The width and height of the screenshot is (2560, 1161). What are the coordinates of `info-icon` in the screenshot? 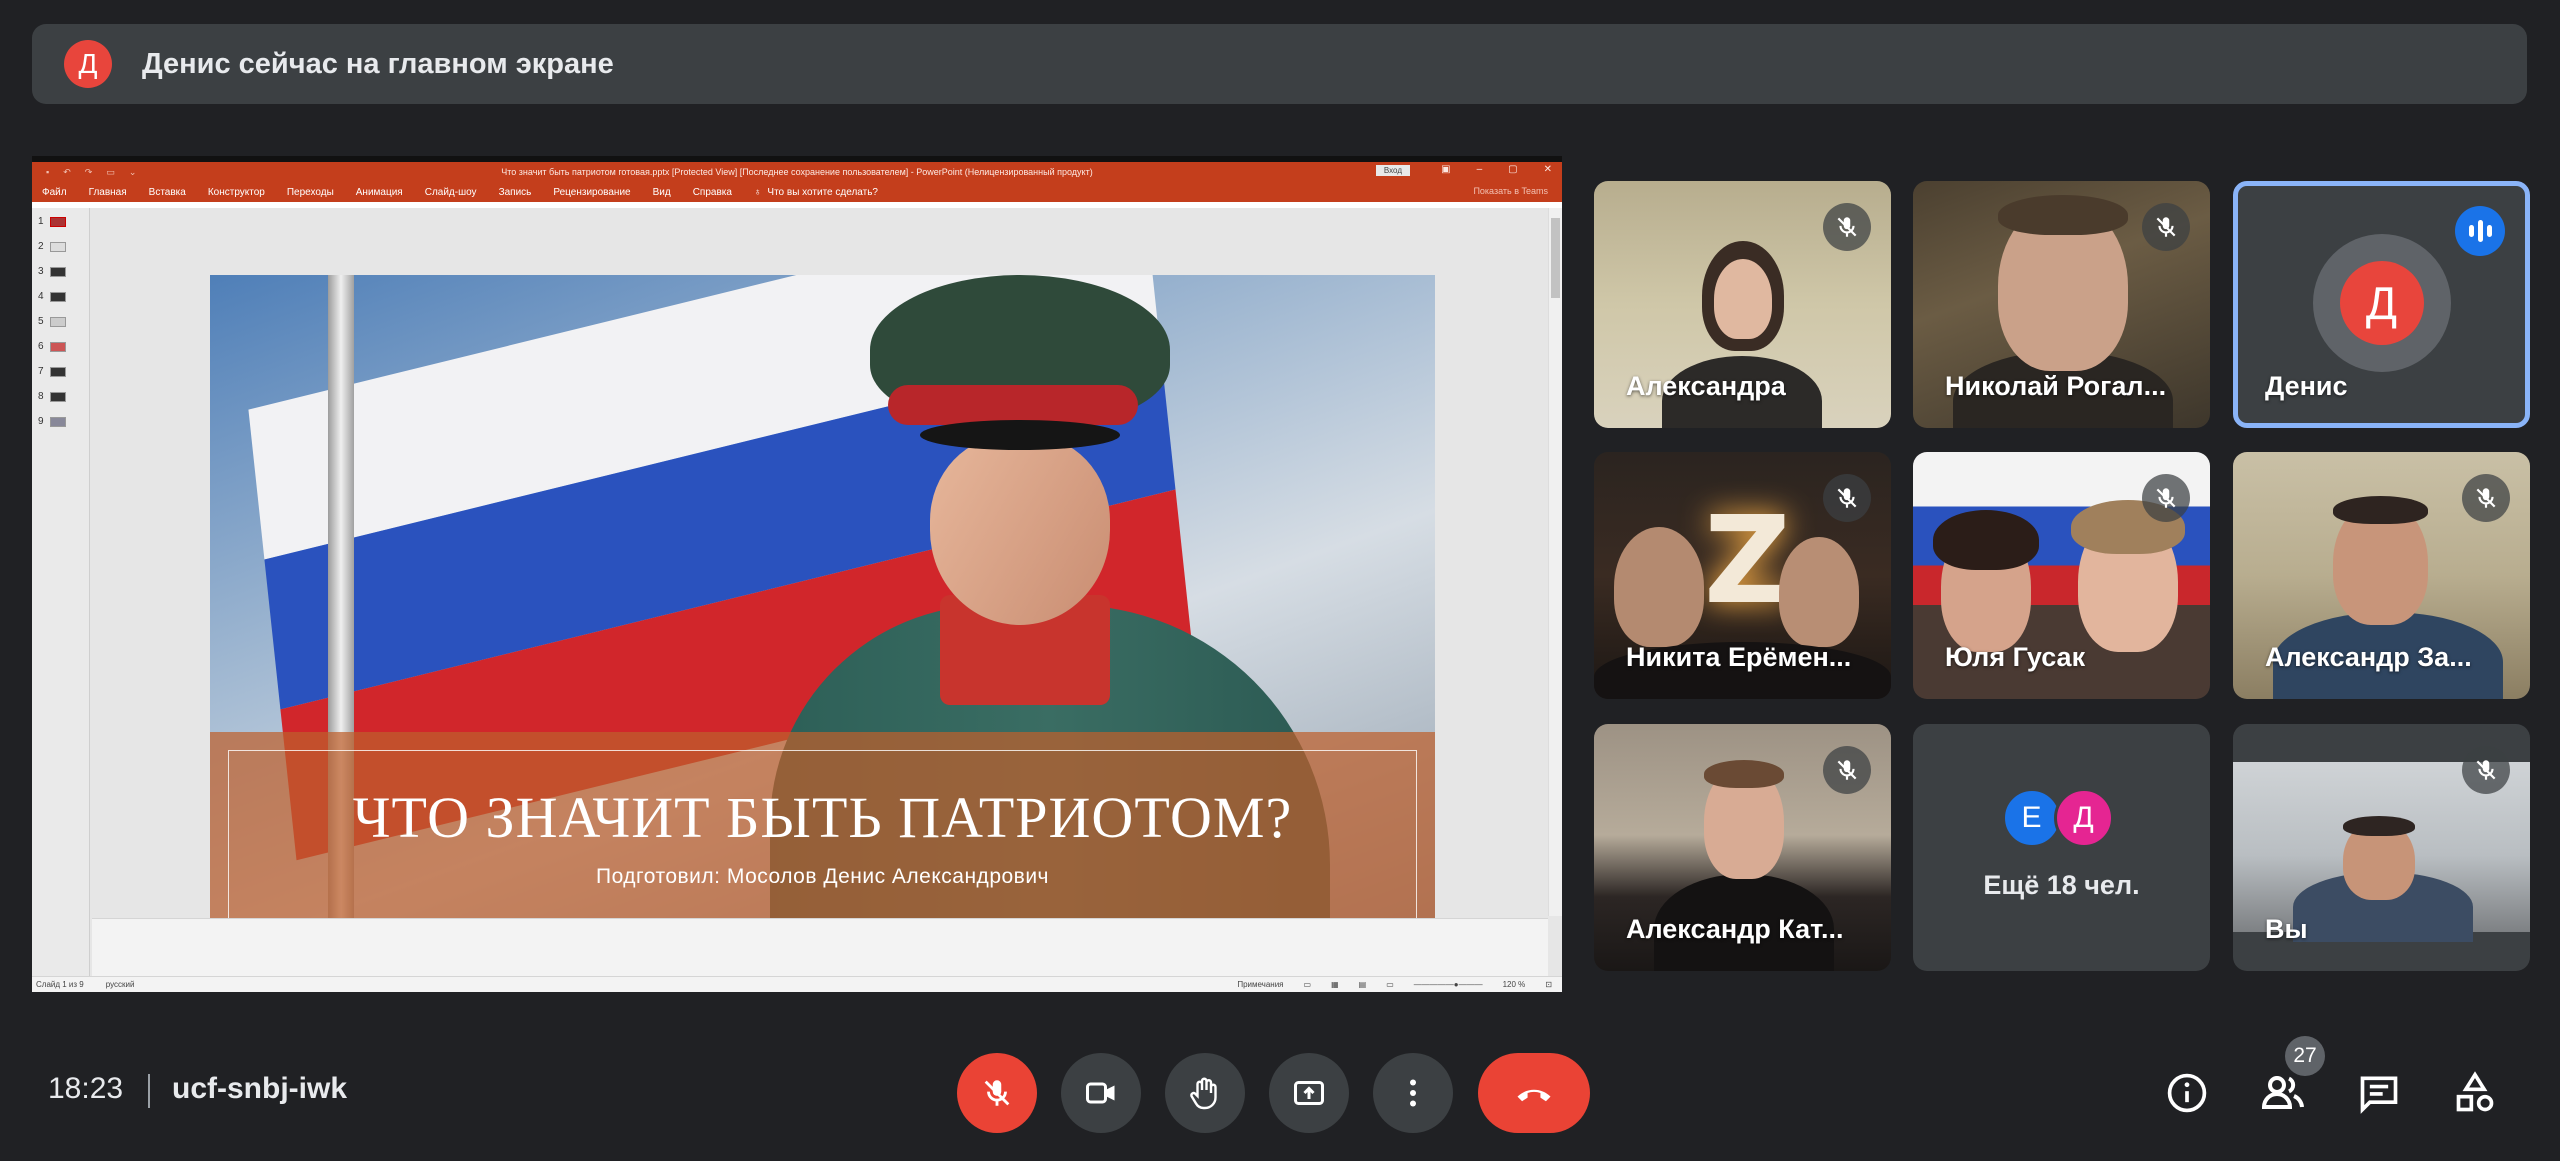 It's located at (2187, 1093).